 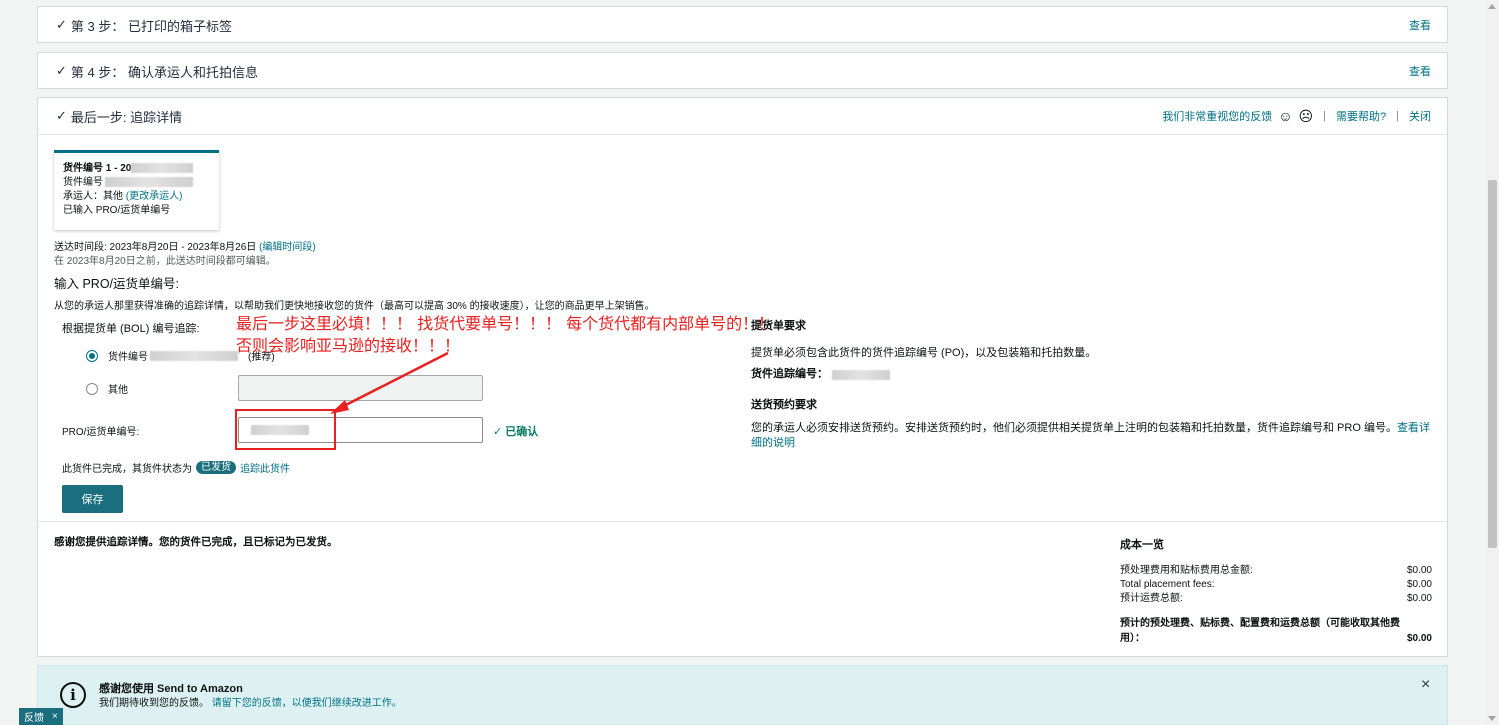 I want to click on change-carrier-link: (更改承运人), so click(x=154, y=196).